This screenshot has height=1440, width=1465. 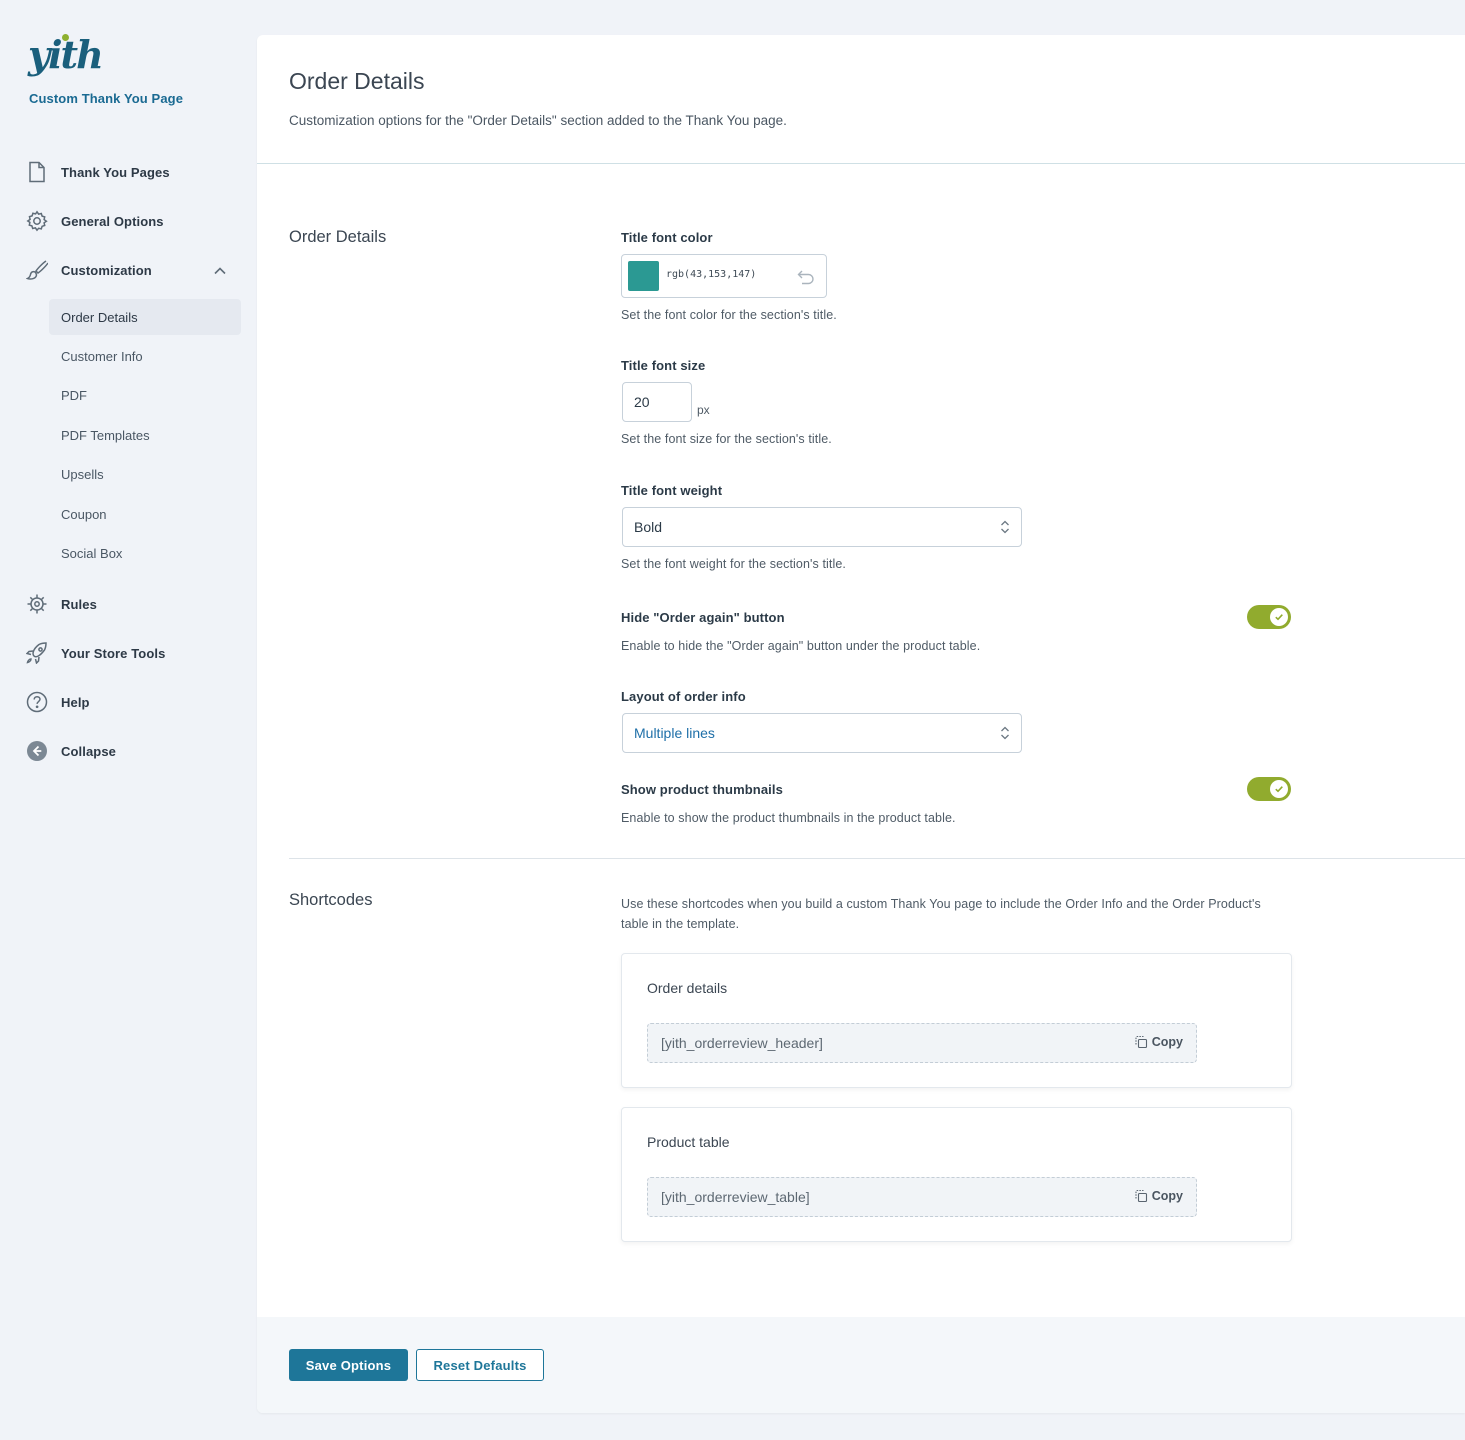 I want to click on title-font-size-label: Title font size, so click(x=663, y=365).